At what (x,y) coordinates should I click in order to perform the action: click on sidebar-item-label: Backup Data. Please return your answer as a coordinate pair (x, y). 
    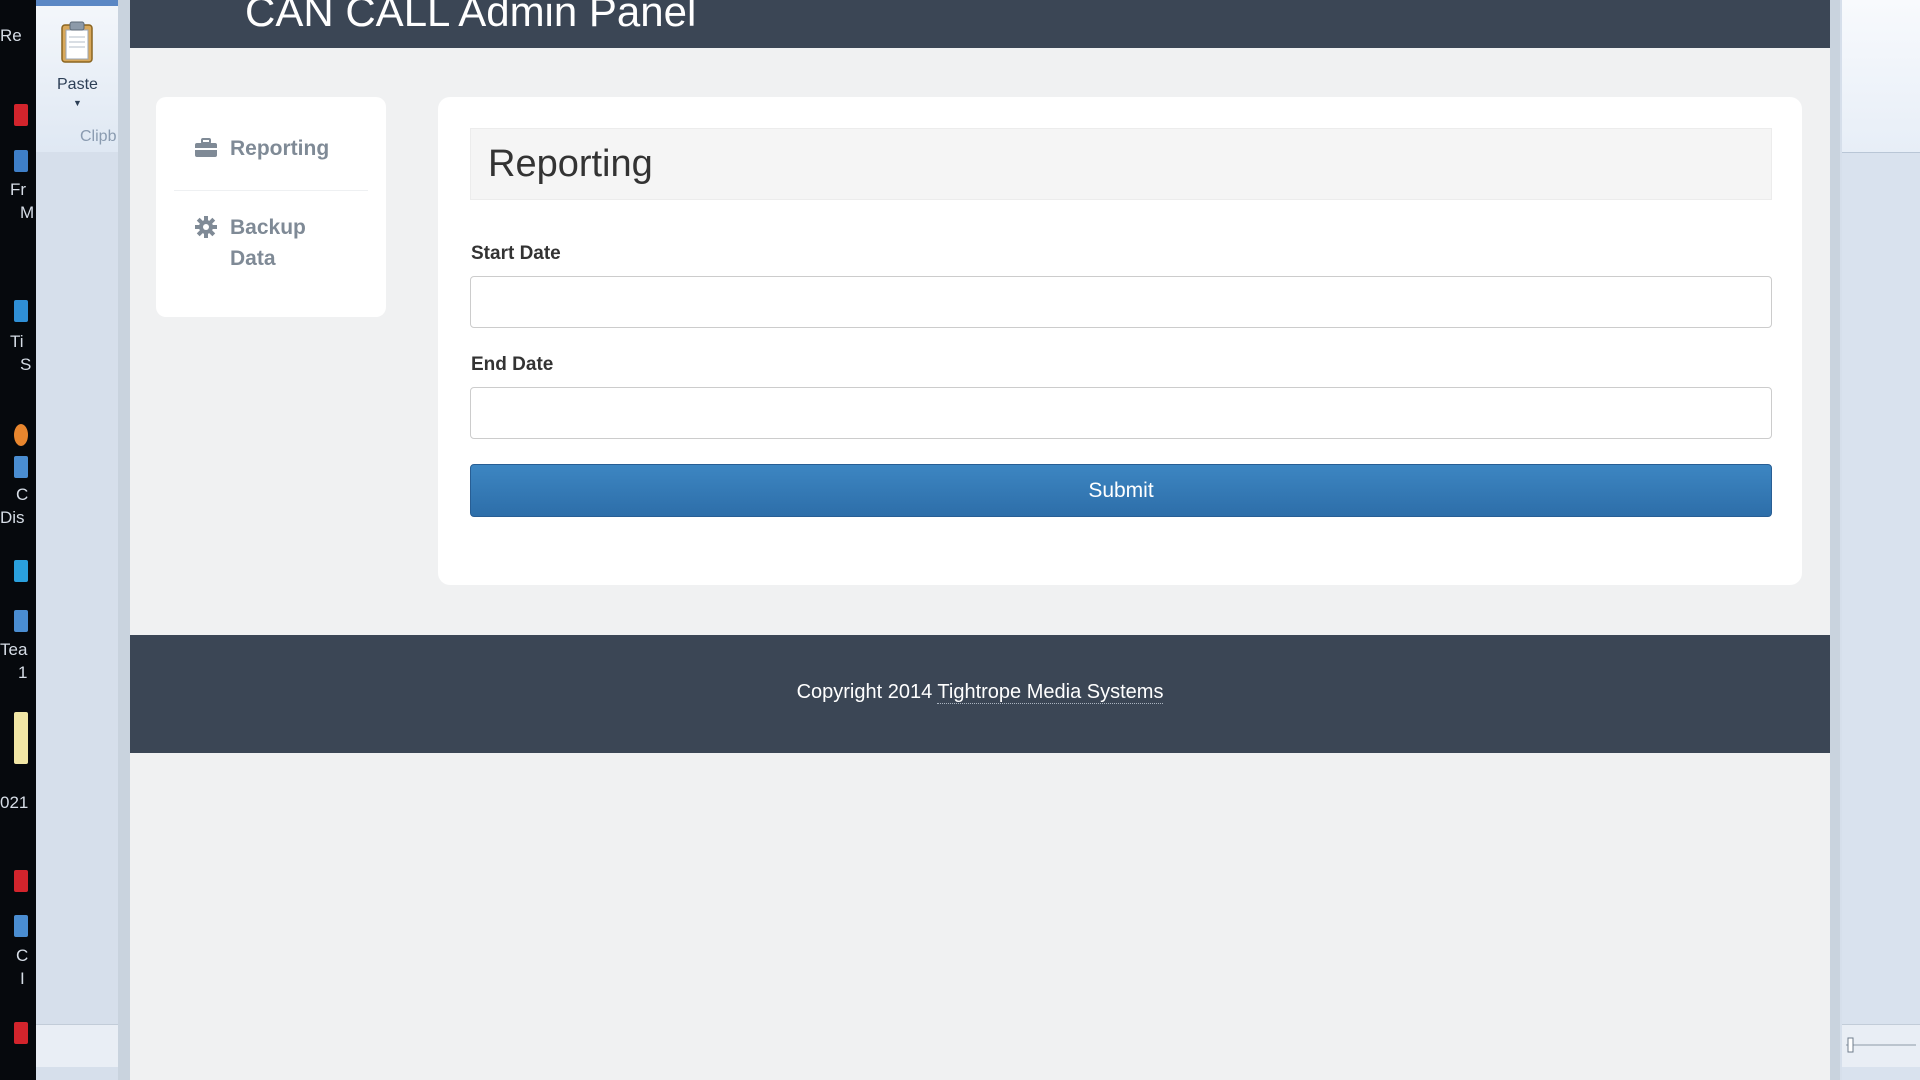
    Looking at the image, I should click on (268, 243).